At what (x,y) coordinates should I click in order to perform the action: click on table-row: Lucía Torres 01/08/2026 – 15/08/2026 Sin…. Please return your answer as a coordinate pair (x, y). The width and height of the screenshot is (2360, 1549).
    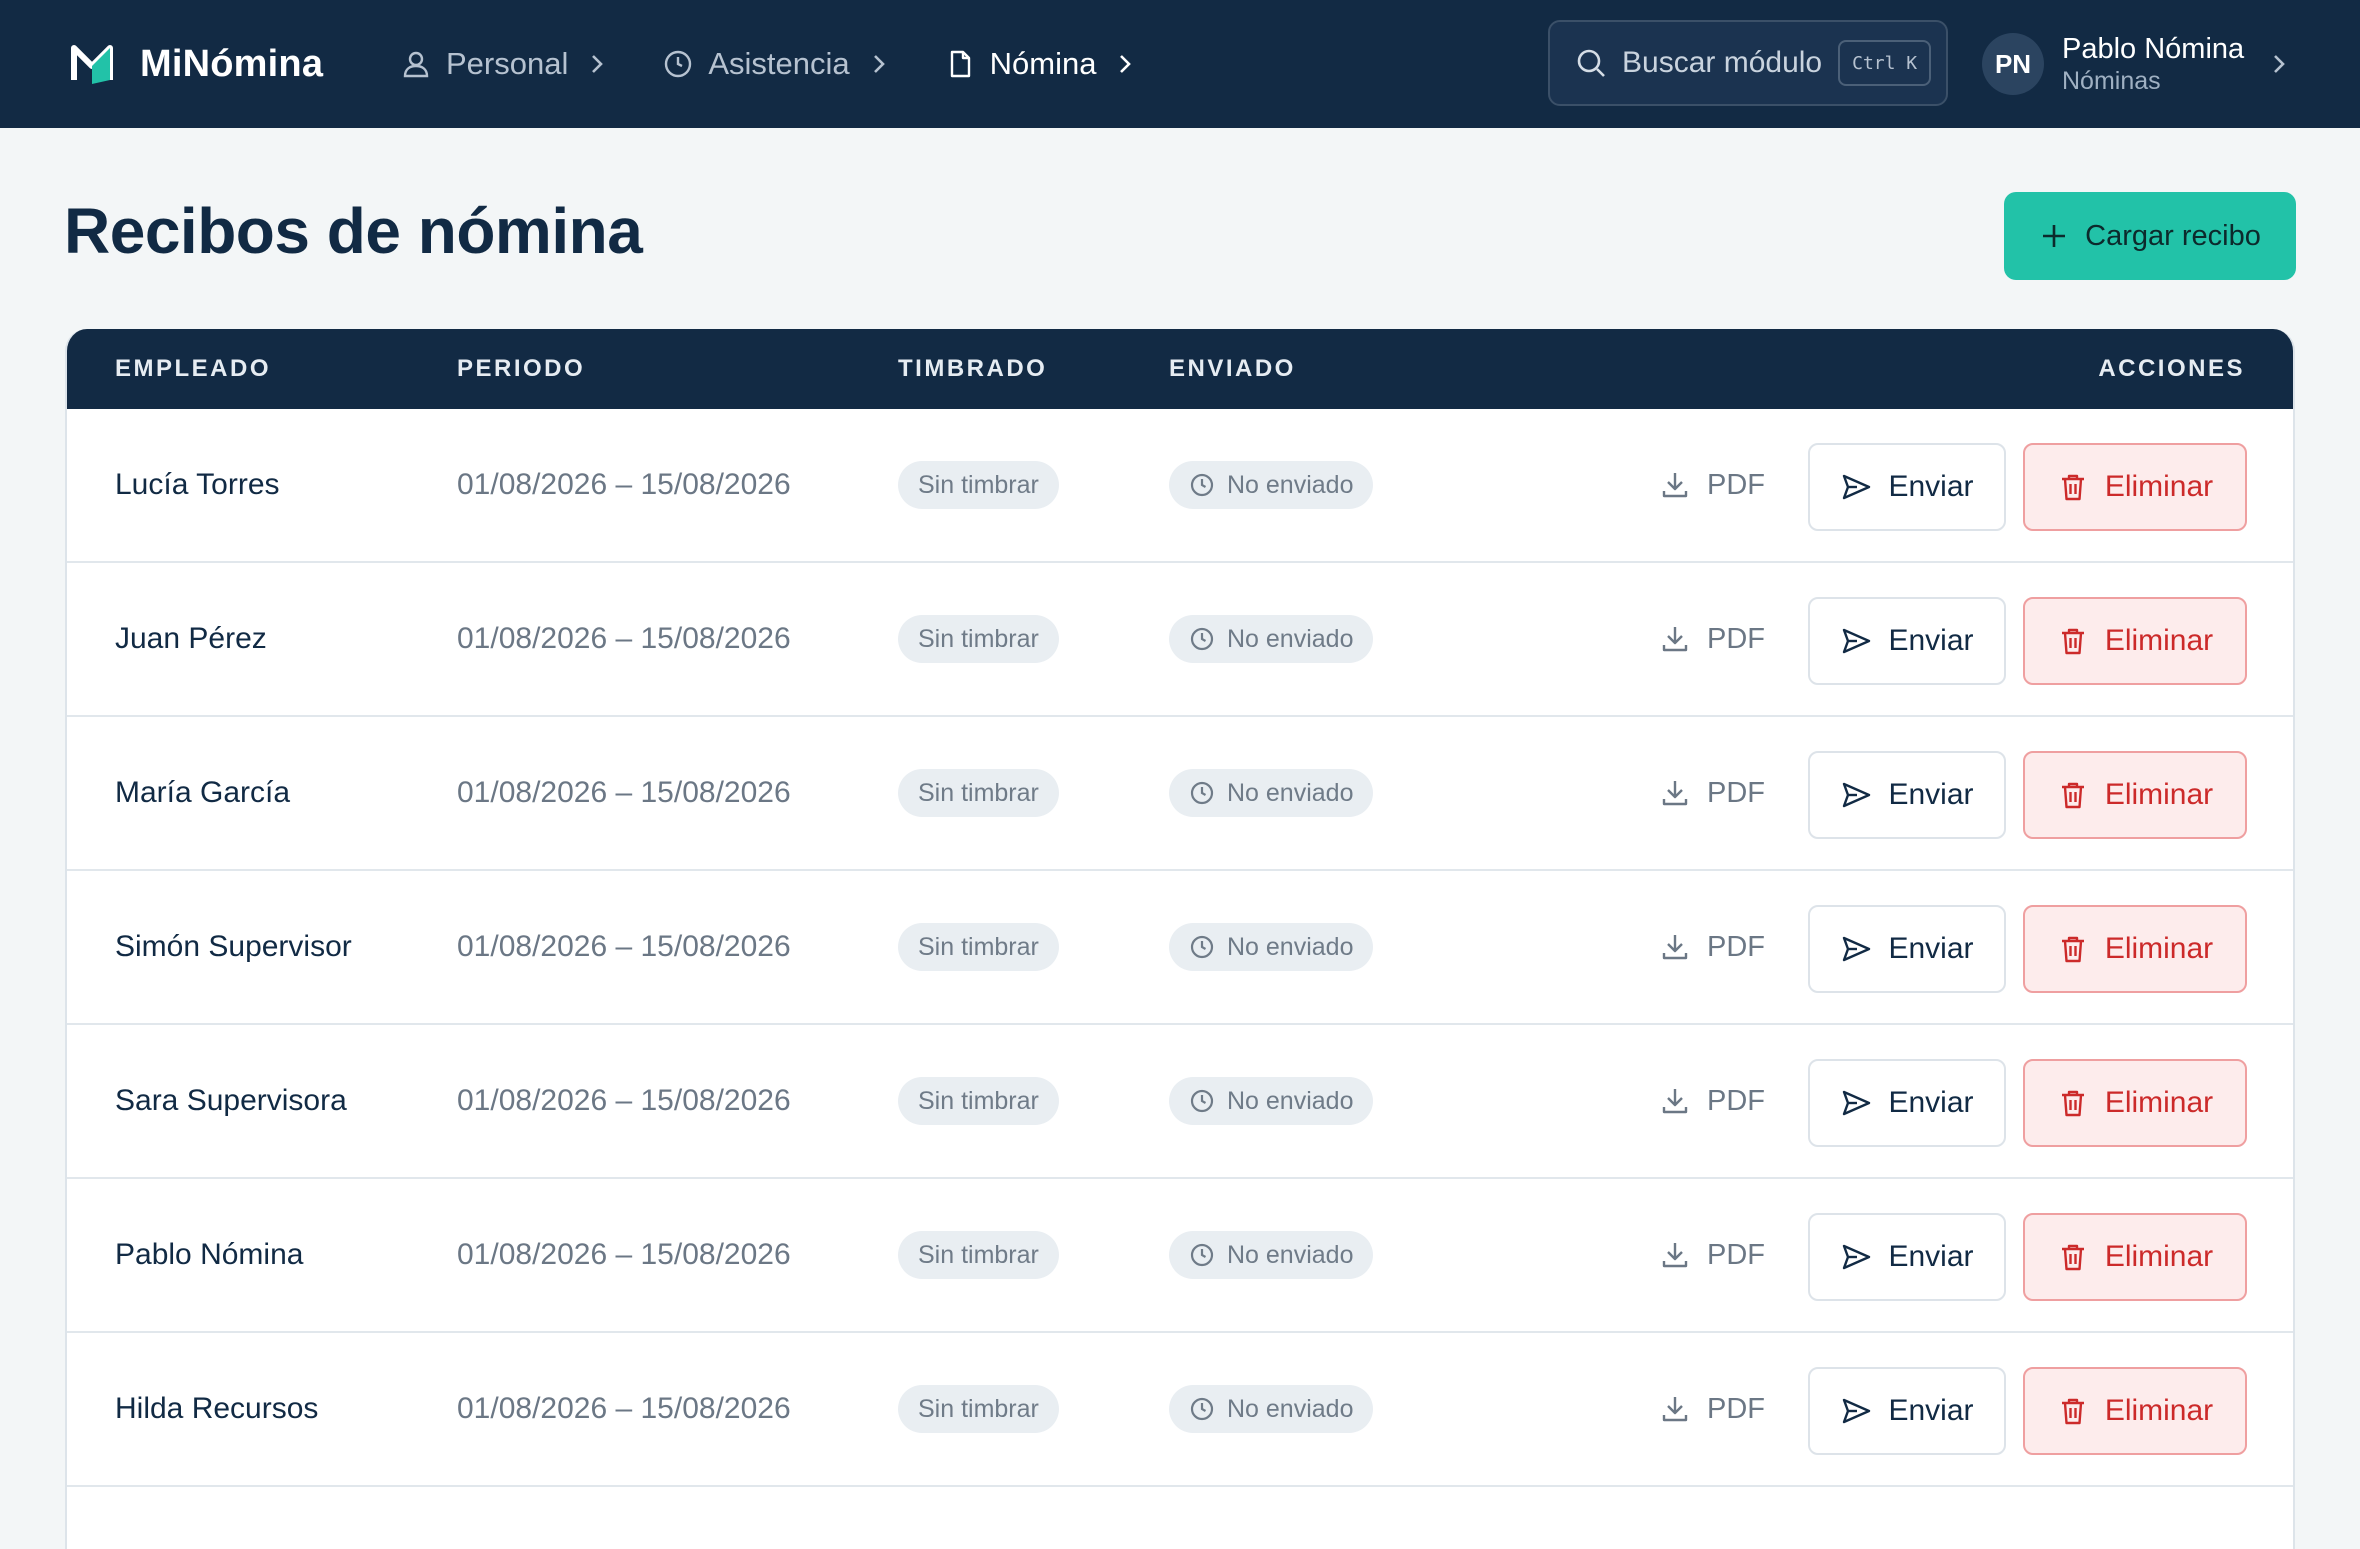
    Looking at the image, I should click on (1180, 486).